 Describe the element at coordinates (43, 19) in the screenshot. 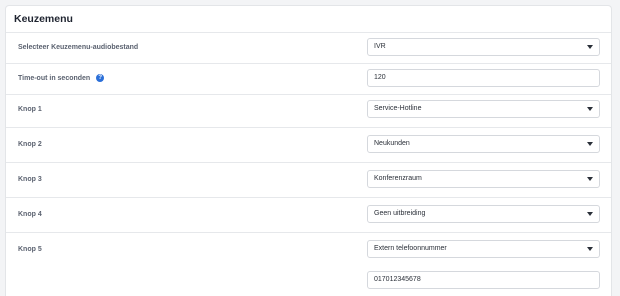

I see `panel-title: Keuzemenu` at that location.